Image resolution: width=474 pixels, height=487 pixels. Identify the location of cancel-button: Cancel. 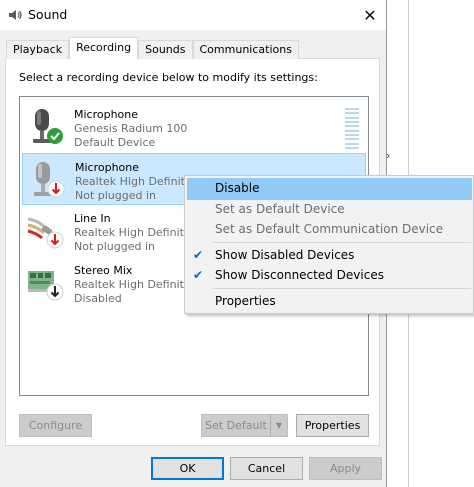
(266, 468).